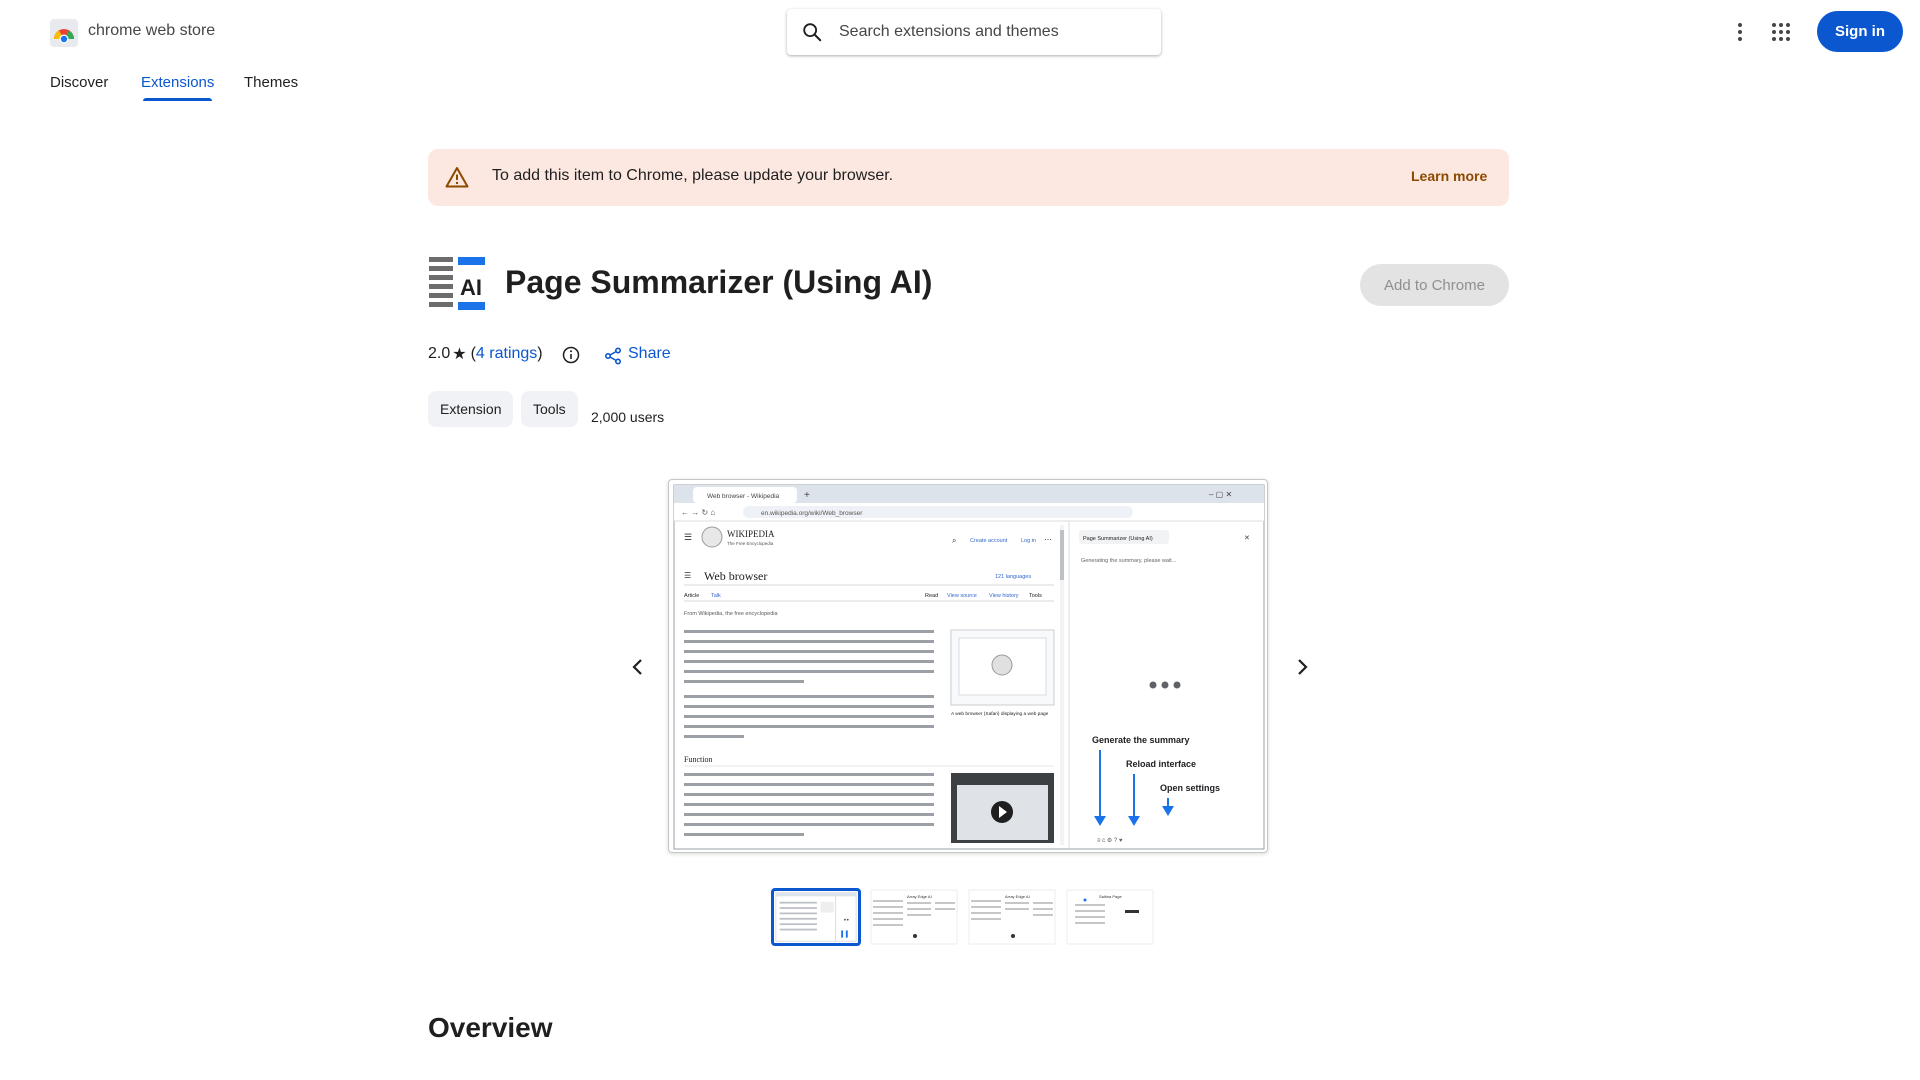 This screenshot has width=1920, height=1080. What do you see at coordinates (1860, 31) in the screenshot?
I see `sign-in-button: Sign in` at bounding box center [1860, 31].